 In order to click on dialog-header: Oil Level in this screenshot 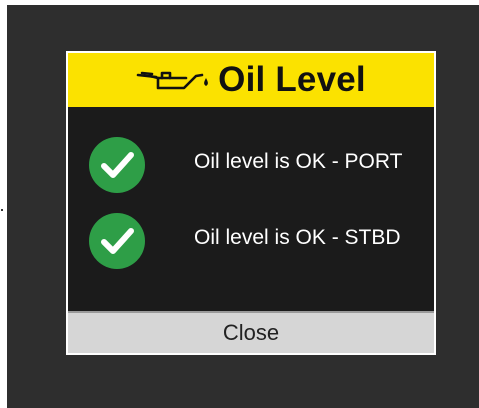, I will do `click(251, 80)`.